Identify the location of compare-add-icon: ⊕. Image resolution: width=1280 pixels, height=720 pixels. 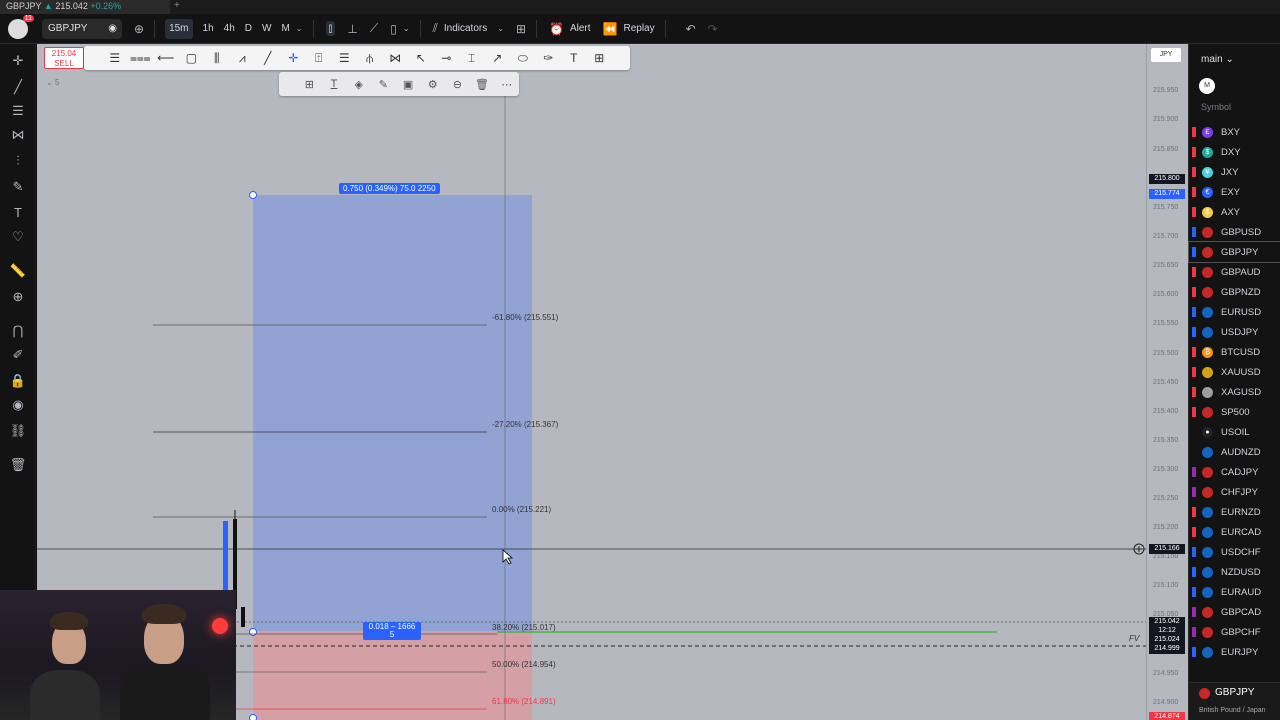
(139, 29).